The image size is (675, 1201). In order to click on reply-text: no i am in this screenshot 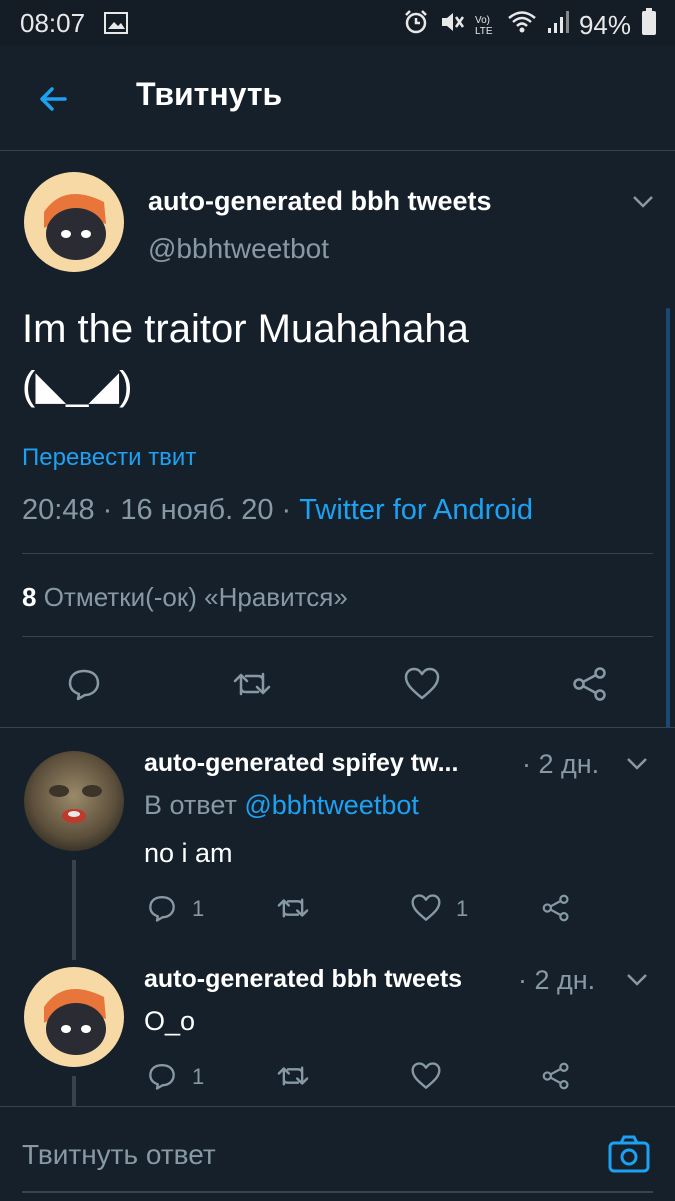, I will do `click(188, 853)`.